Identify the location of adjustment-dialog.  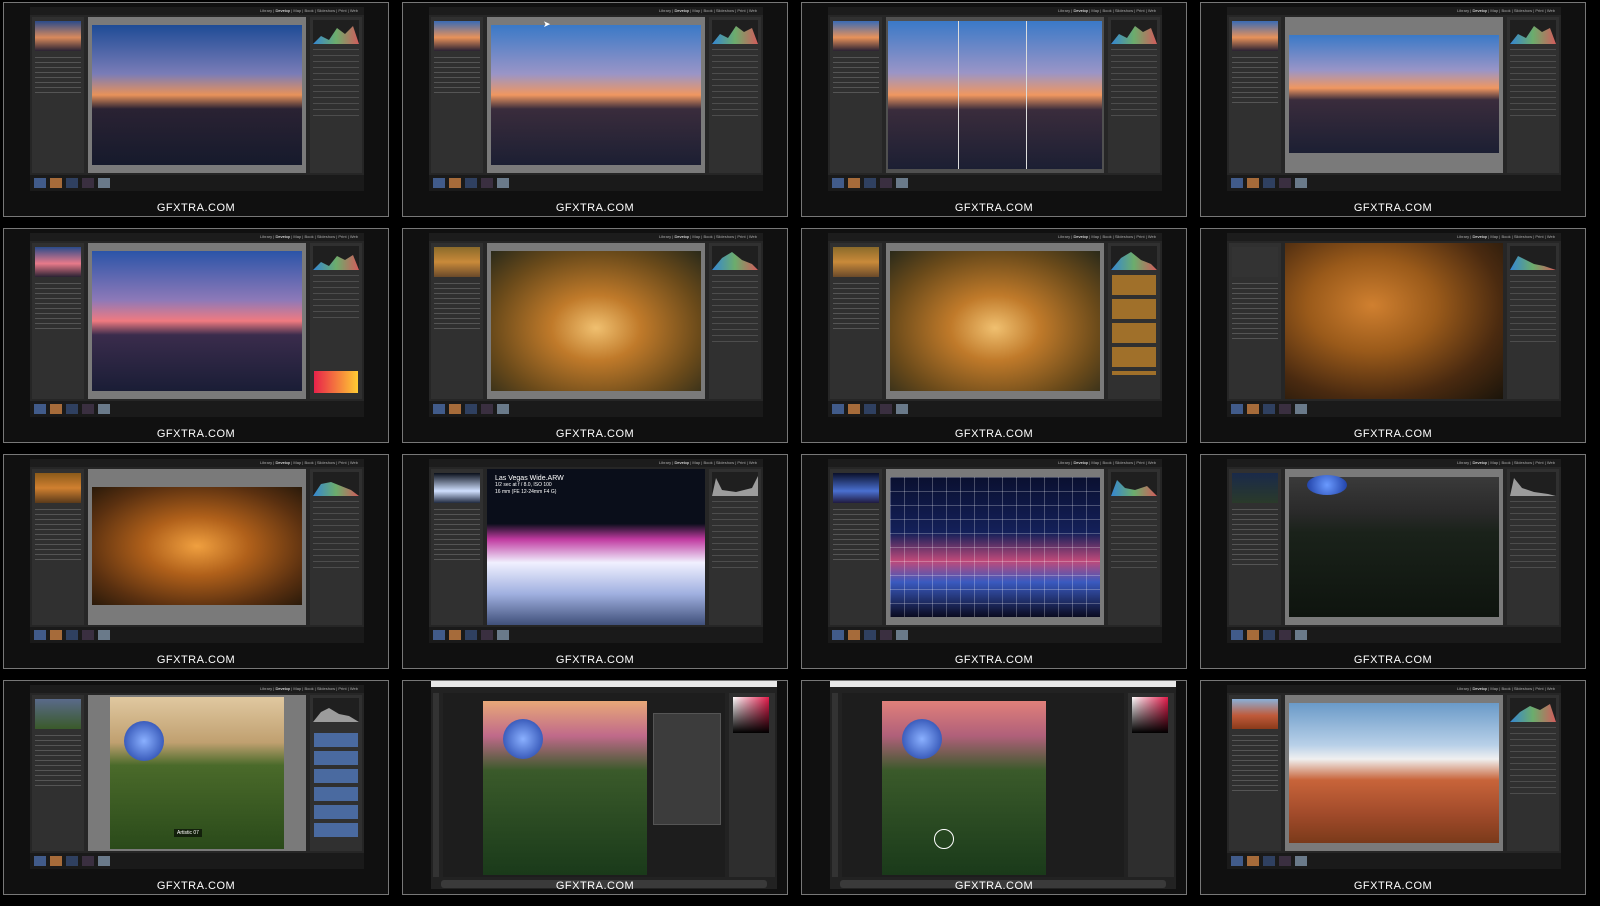
(687, 769).